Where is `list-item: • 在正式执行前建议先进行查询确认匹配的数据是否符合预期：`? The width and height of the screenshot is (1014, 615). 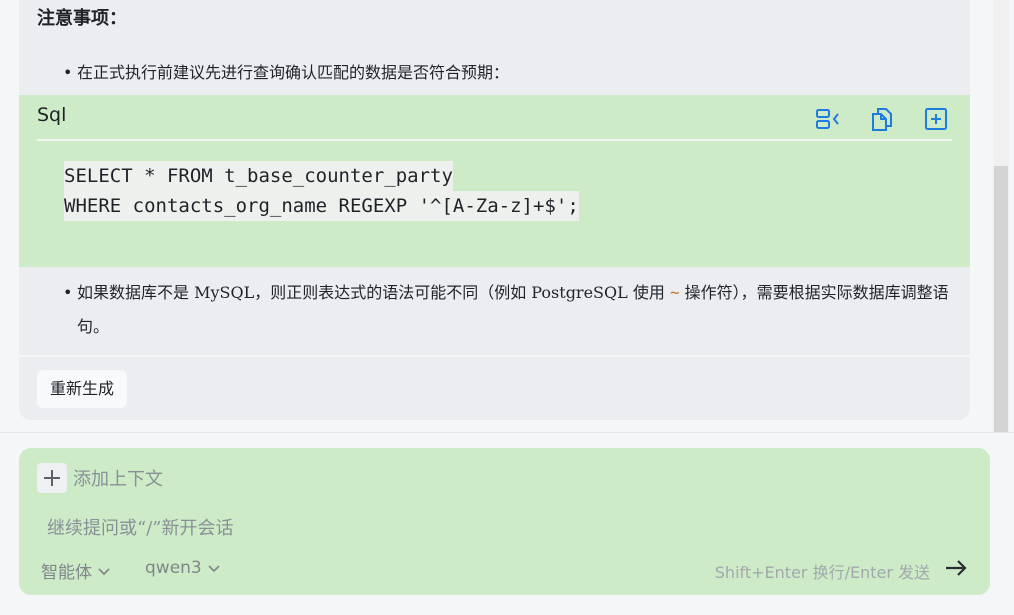
list-item: • 在正式执行前建议先进行查询确认匹配的数据是否符合预期： is located at coordinates (286, 73).